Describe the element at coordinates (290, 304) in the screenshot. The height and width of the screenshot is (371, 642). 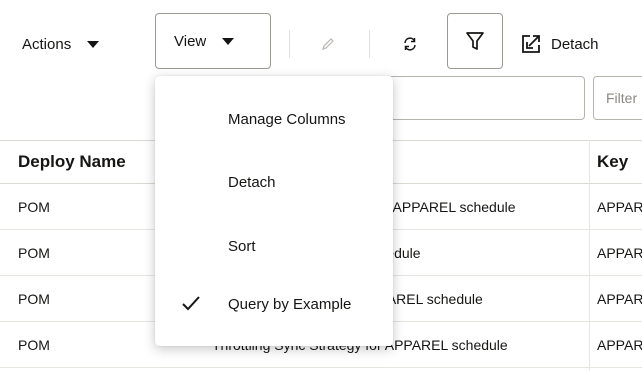
I see `menu-item-label: Query by Example` at that location.